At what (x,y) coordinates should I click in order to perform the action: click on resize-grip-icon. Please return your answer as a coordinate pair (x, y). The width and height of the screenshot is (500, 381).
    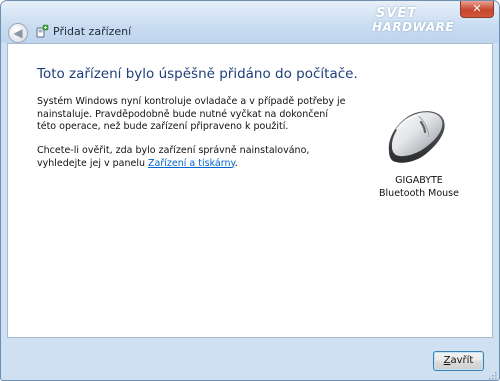
    Looking at the image, I should click on (492, 375).